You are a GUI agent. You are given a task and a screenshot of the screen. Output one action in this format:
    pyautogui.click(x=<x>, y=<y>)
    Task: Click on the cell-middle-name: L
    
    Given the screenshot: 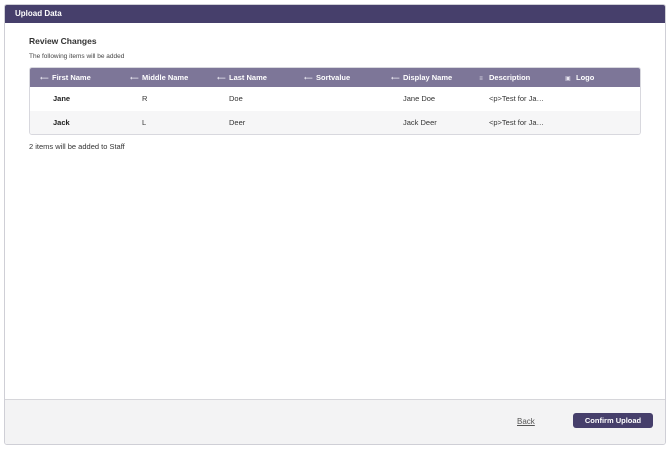 What is the action you would take?
    pyautogui.click(x=144, y=122)
    